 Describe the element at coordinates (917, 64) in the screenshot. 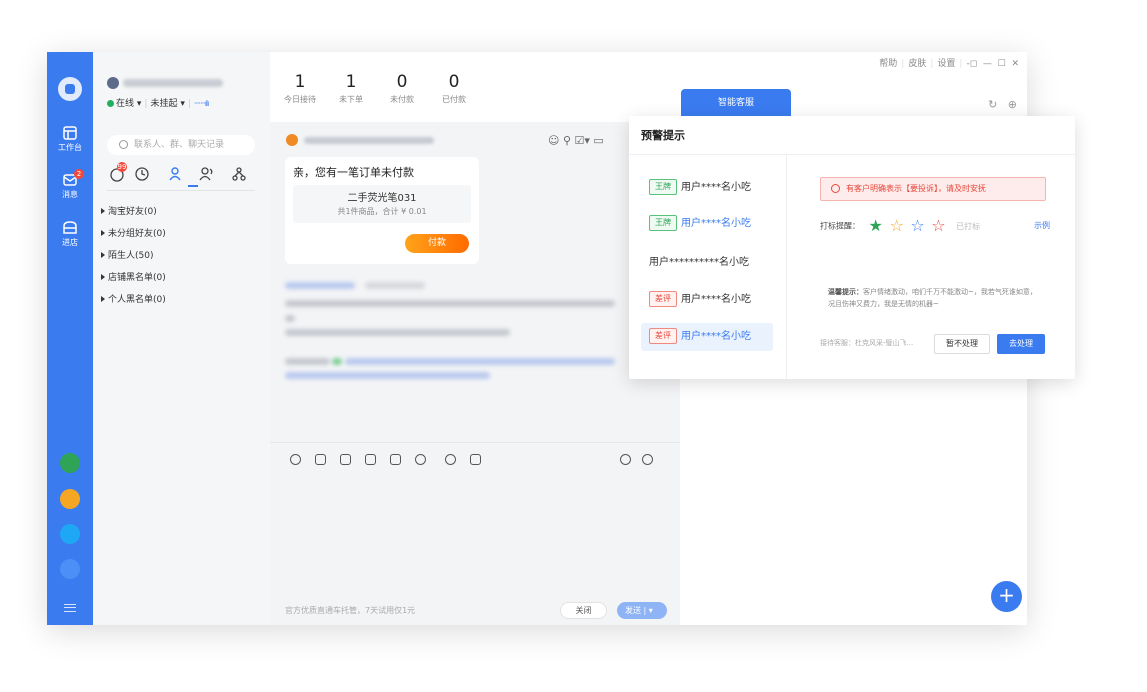

I see `skin-link: 皮肤` at that location.